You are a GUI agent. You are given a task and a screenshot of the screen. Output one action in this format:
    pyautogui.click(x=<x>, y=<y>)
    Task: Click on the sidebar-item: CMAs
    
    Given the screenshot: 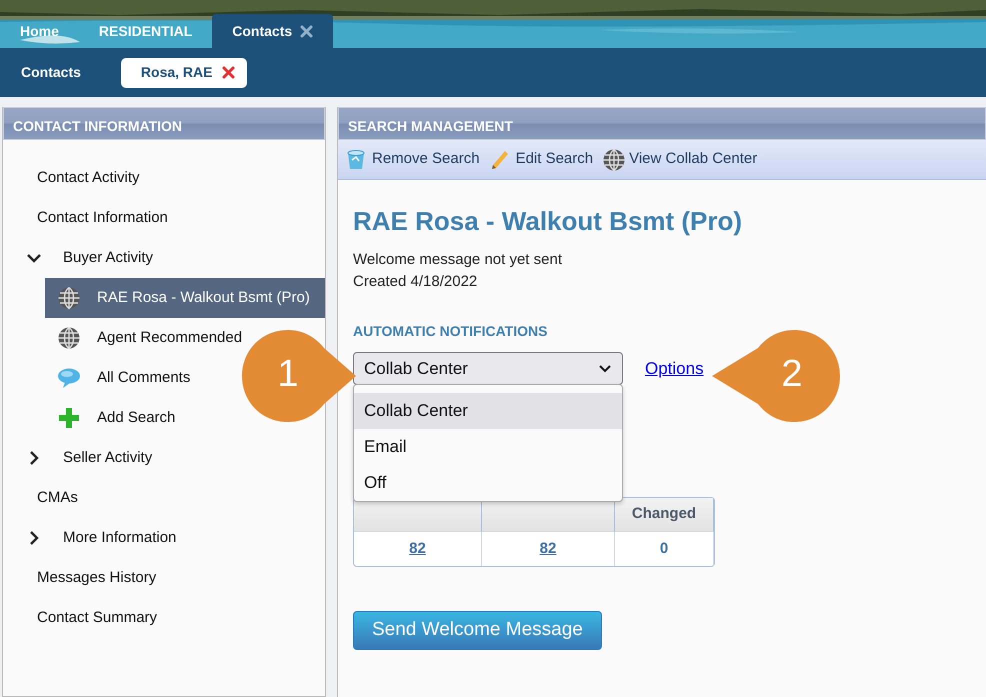 What is the action you would take?
    pyautogui.click(x=43, y=498)
    